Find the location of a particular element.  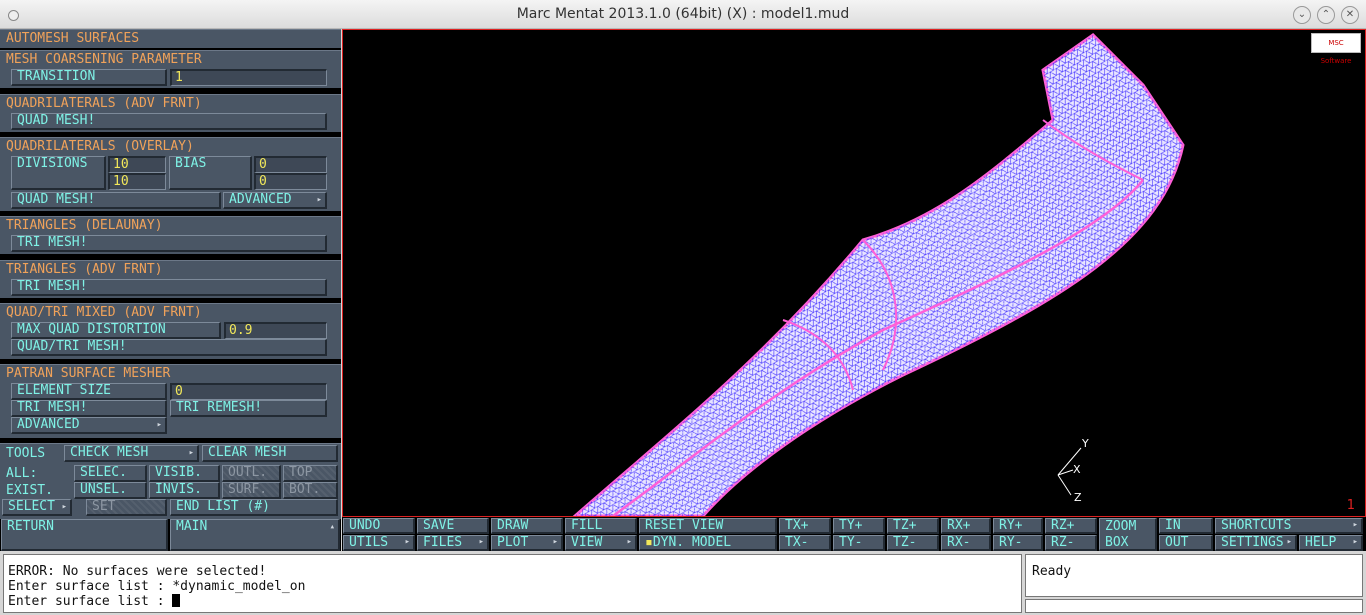

settings-button: SETTINGS ▸ is located at coordinates (1256, 543).